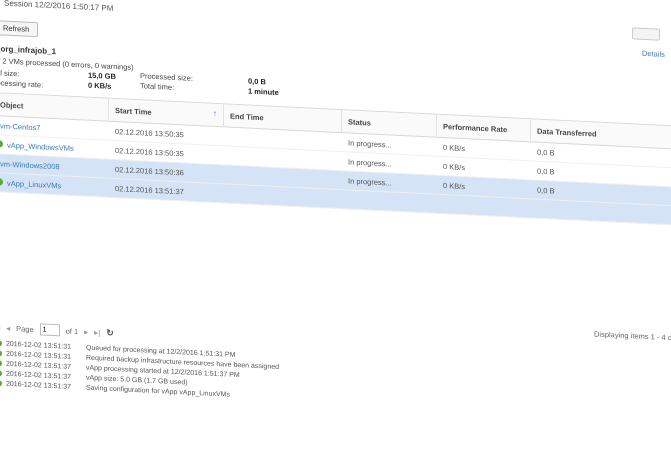 The width and height of the screenshot is (671, 474). I want to click on total-size-value: 15,0 GB, so click(102, 76).